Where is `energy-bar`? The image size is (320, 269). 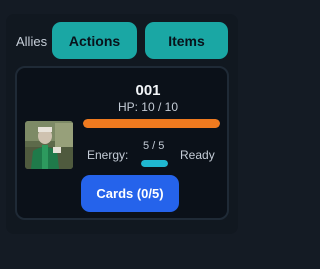 energy-bar is located at coordinates (154, 163).